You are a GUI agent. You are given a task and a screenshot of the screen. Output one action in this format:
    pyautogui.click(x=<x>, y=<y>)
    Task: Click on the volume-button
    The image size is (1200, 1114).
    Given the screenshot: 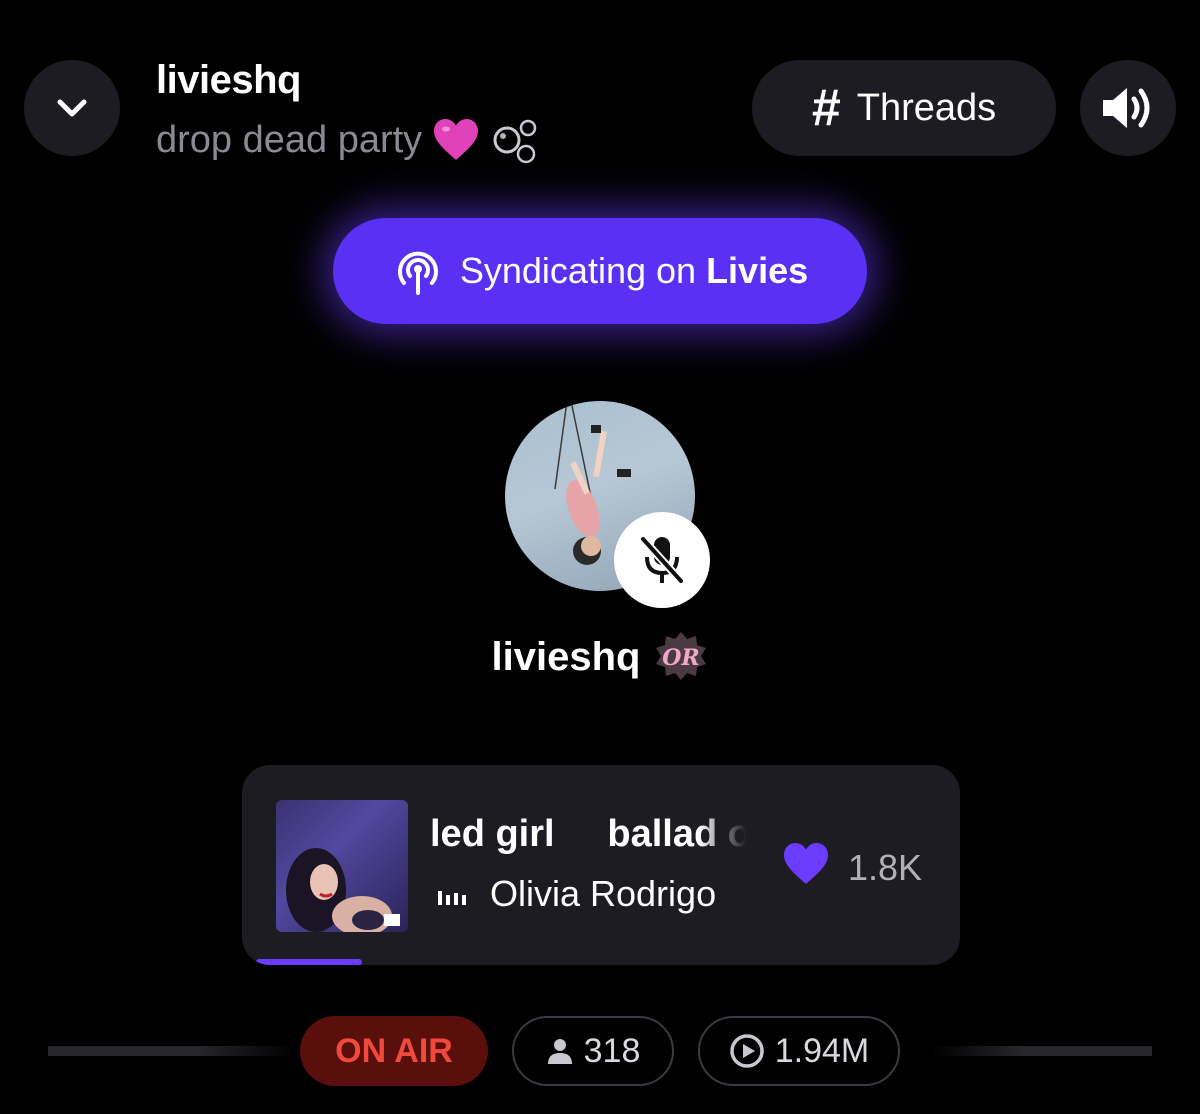 What is the action you would take?
    pyautogui.click(x=1128, y=108)
    